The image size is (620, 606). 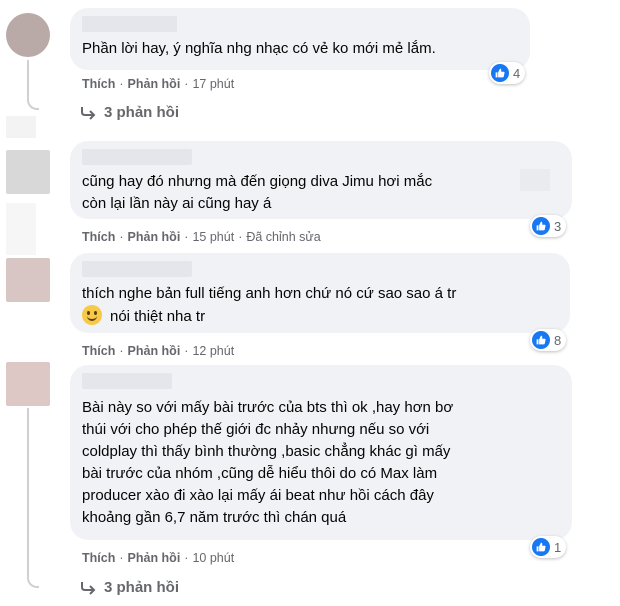 What do you see at coordinates (214, 517) in the screenshot?
I see `comment-line: khoảng gần 6,7 năm trước thì chán quá` at bounding box center [214, 517].